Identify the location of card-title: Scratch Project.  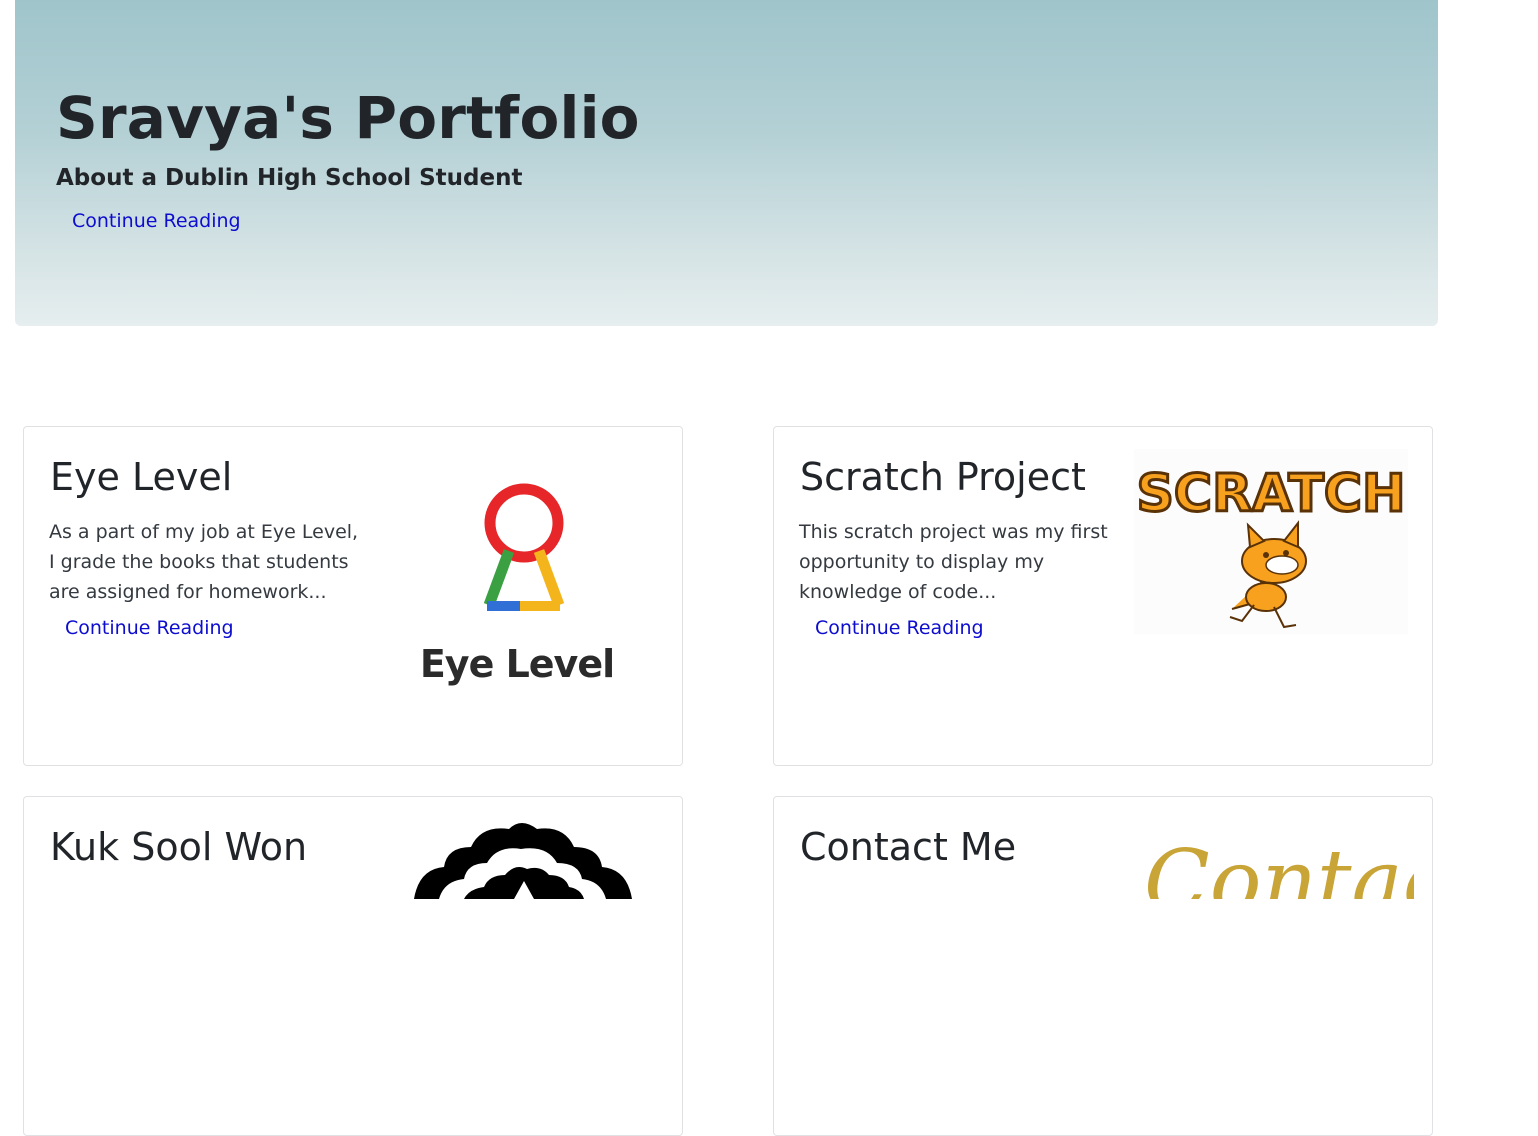
(943, 477).